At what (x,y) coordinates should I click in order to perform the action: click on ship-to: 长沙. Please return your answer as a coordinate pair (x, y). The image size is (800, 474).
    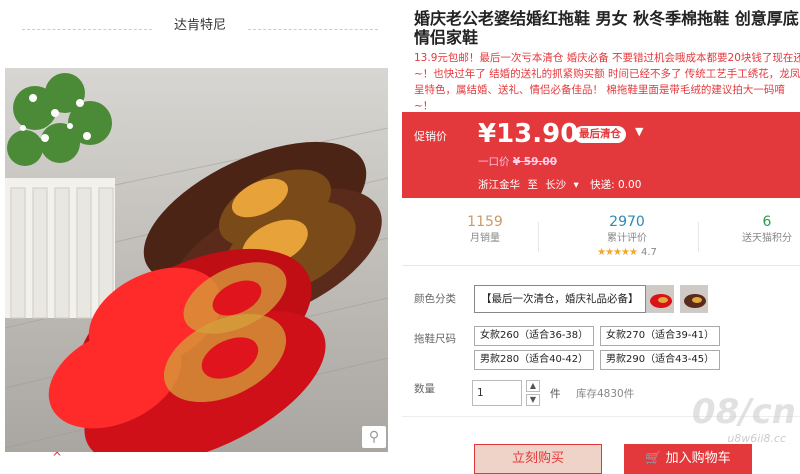
    Looking at the image, I should click on (555, 185).